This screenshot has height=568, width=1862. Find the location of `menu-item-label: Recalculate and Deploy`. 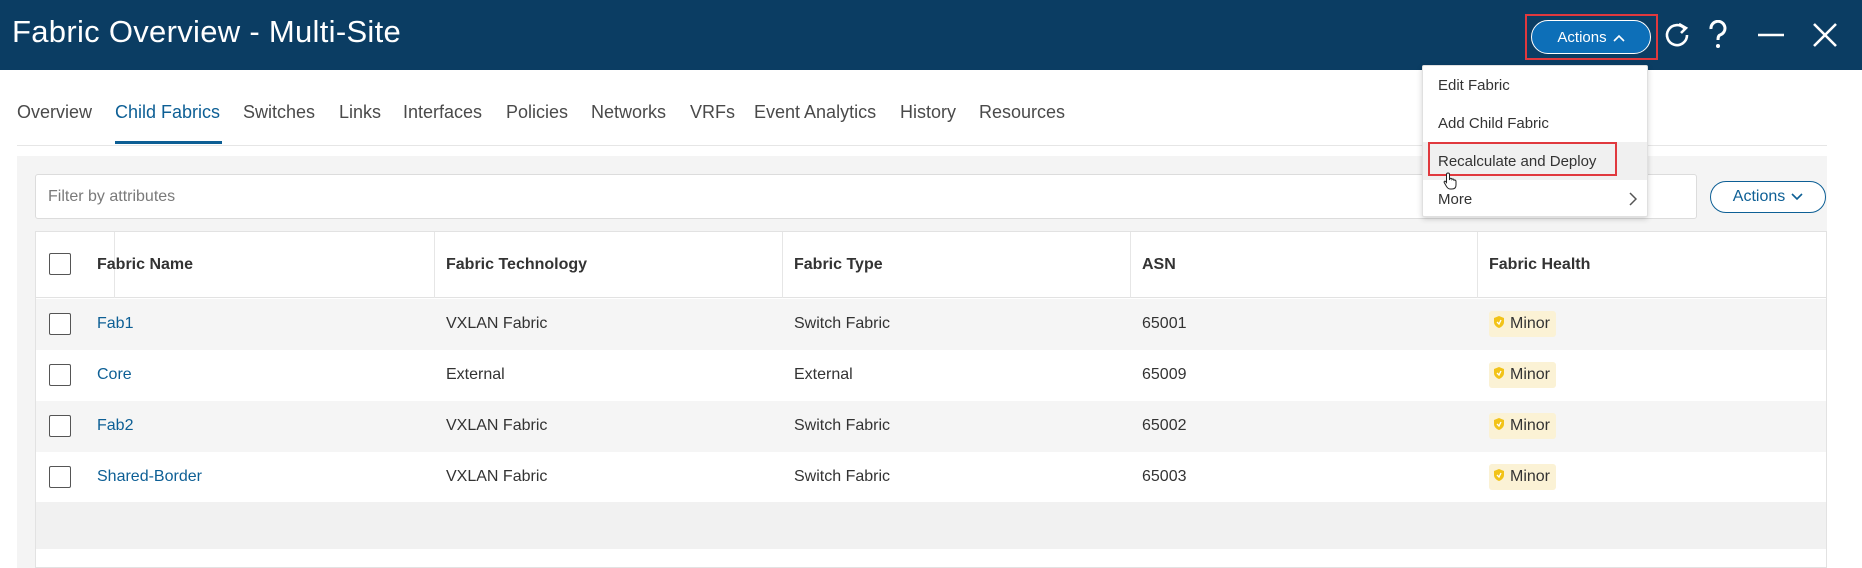

menu-item-label: Recalculate and Deploy is located at coordinates (1517, 161).